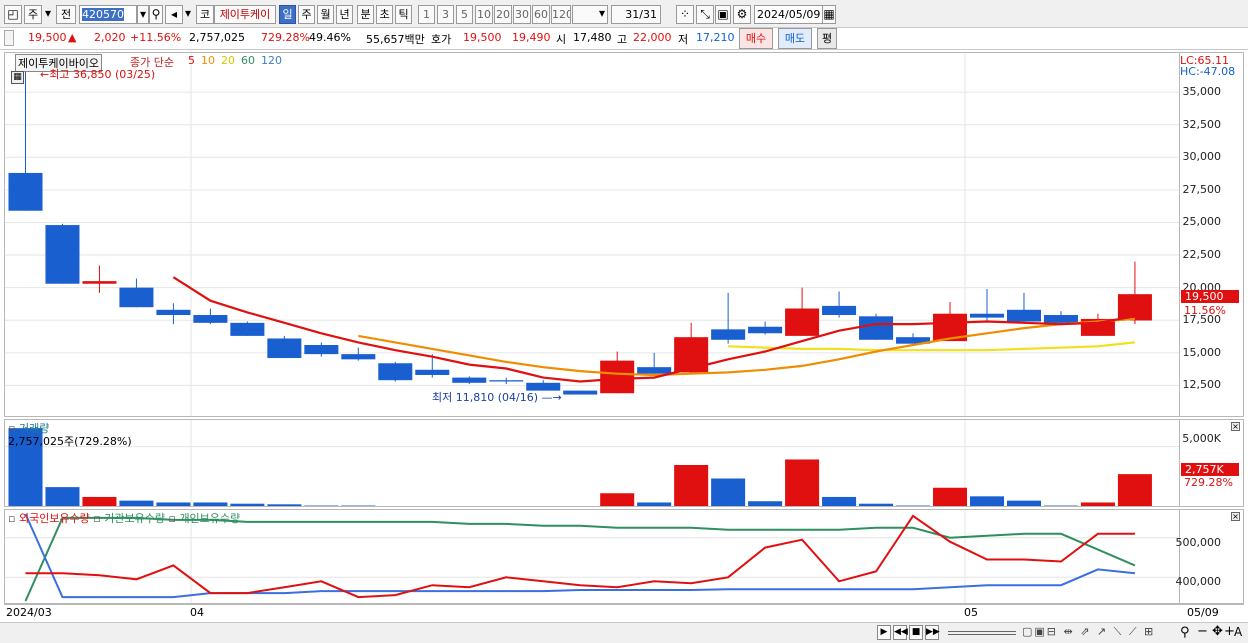  I want to click on display-icon: ◰, so click(13, 14).